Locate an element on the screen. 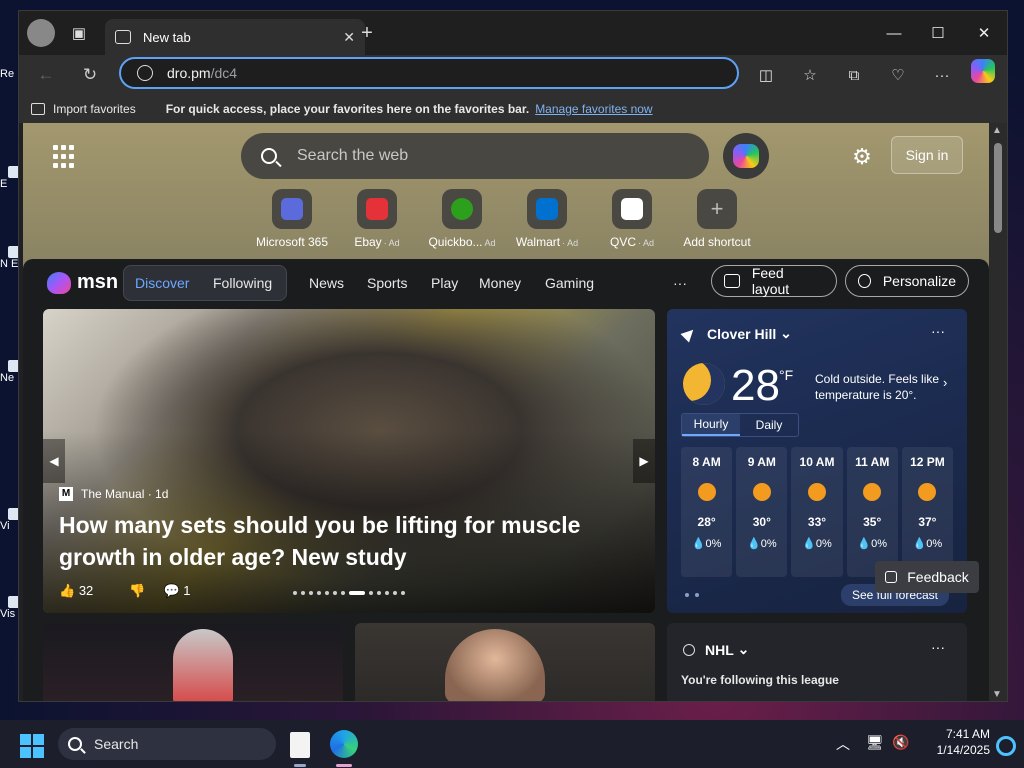  nhl-more-icon: ··· is located at coordinates (938, 647).